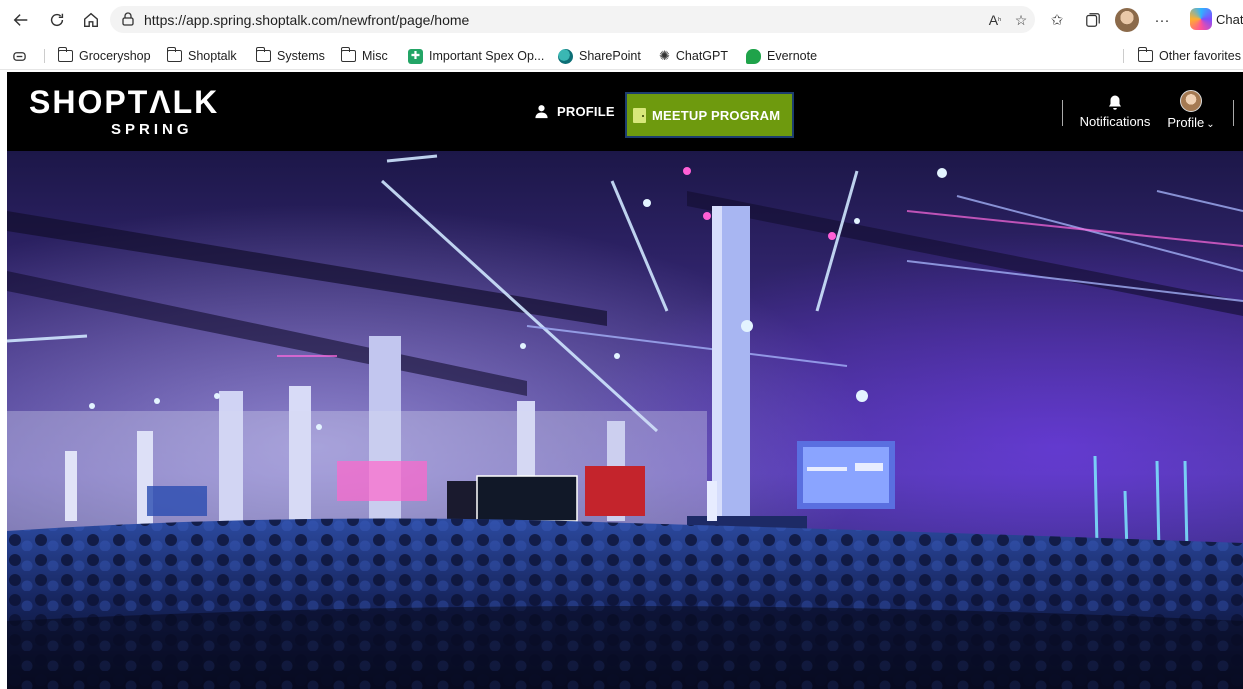  Describe the element at coordinates (995, 20) in the screenshot. I see `read-aloud-icon: Aʰ` at that location.